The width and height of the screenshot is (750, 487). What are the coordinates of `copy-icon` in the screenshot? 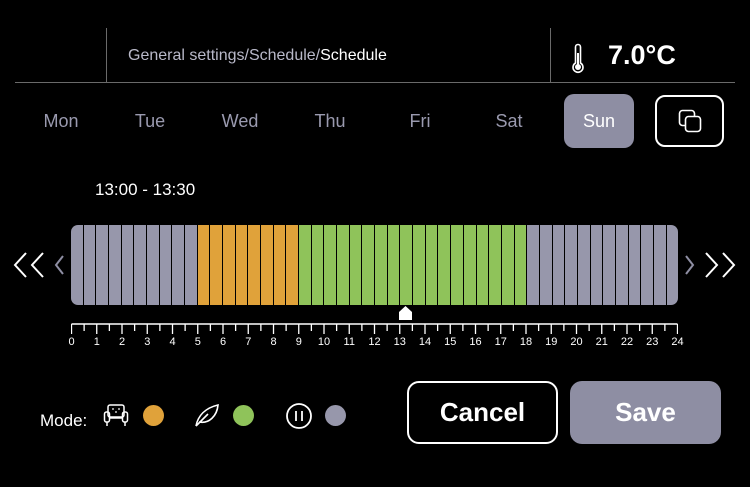 It's located at (689, 121).